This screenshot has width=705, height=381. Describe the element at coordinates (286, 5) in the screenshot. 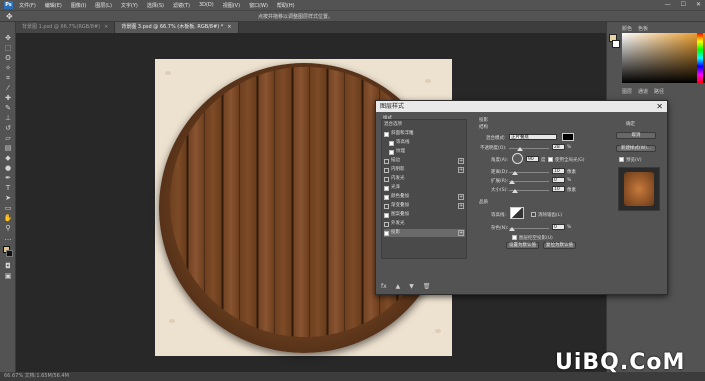

I see `menu-help: 帮助(H)` at that location.